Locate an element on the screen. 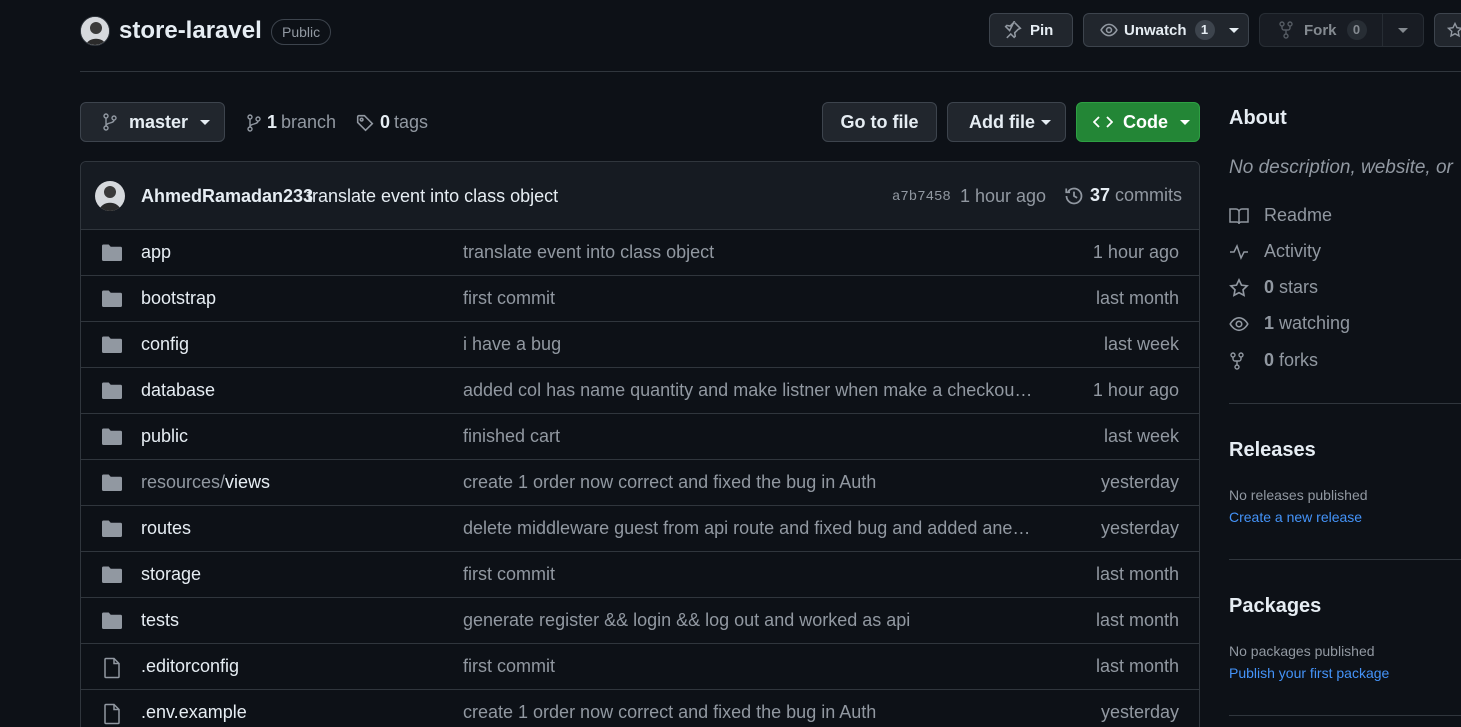 The image size is (1461, 727). fork-count: 0 is located at coordinates (1356, 30).